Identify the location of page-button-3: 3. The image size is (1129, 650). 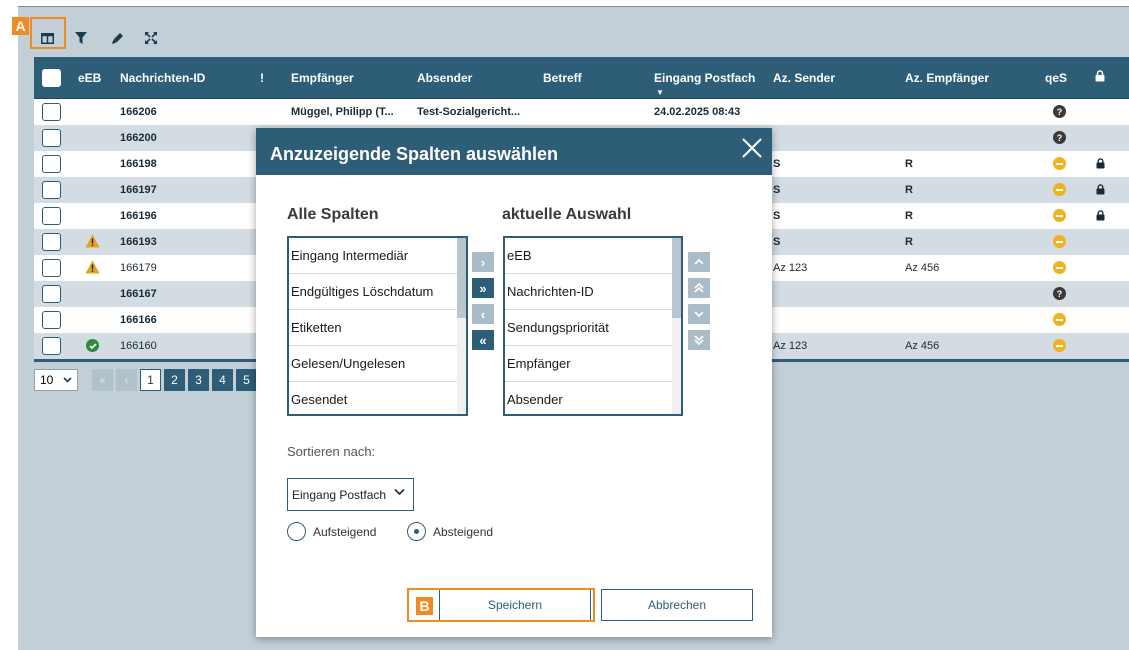
(198, 380).